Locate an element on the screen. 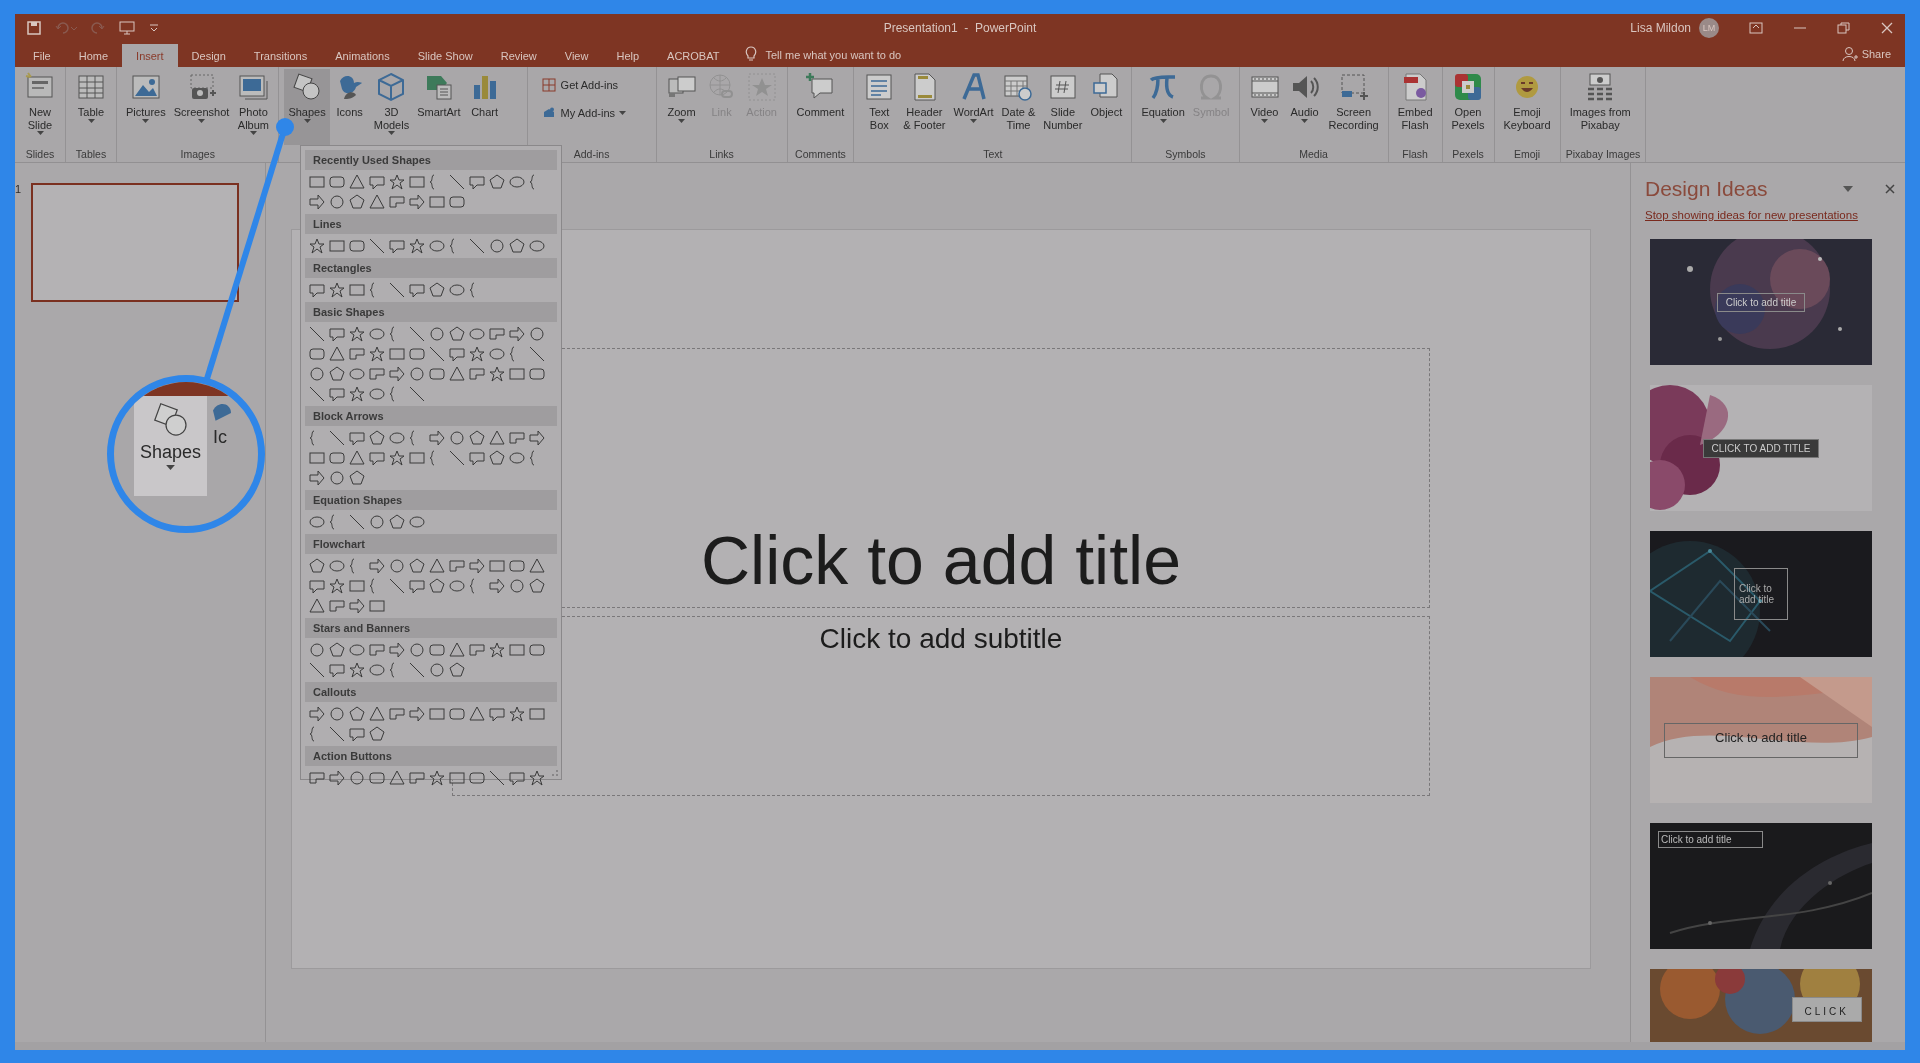  save-icon is located at coordinates (34, 28).